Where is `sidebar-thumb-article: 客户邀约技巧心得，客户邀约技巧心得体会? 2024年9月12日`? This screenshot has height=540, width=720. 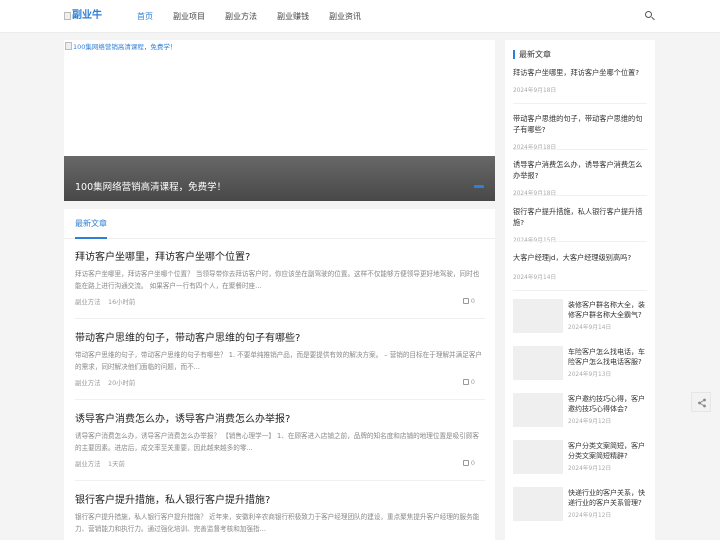
sidebar-thumb-article: 客户邀约技巧心得，客户邀约技巧心得体会? 2024年9月12日 is located at coordinates (582, 411).